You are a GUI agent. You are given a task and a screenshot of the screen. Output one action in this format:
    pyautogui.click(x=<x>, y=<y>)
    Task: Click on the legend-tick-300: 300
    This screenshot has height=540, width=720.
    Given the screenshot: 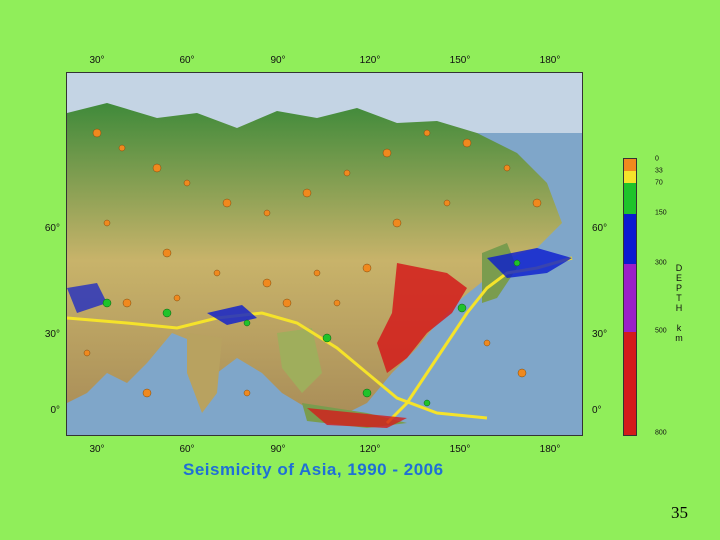 What is the action you would take?
    pyautogui.click(x=661, y=263)
    